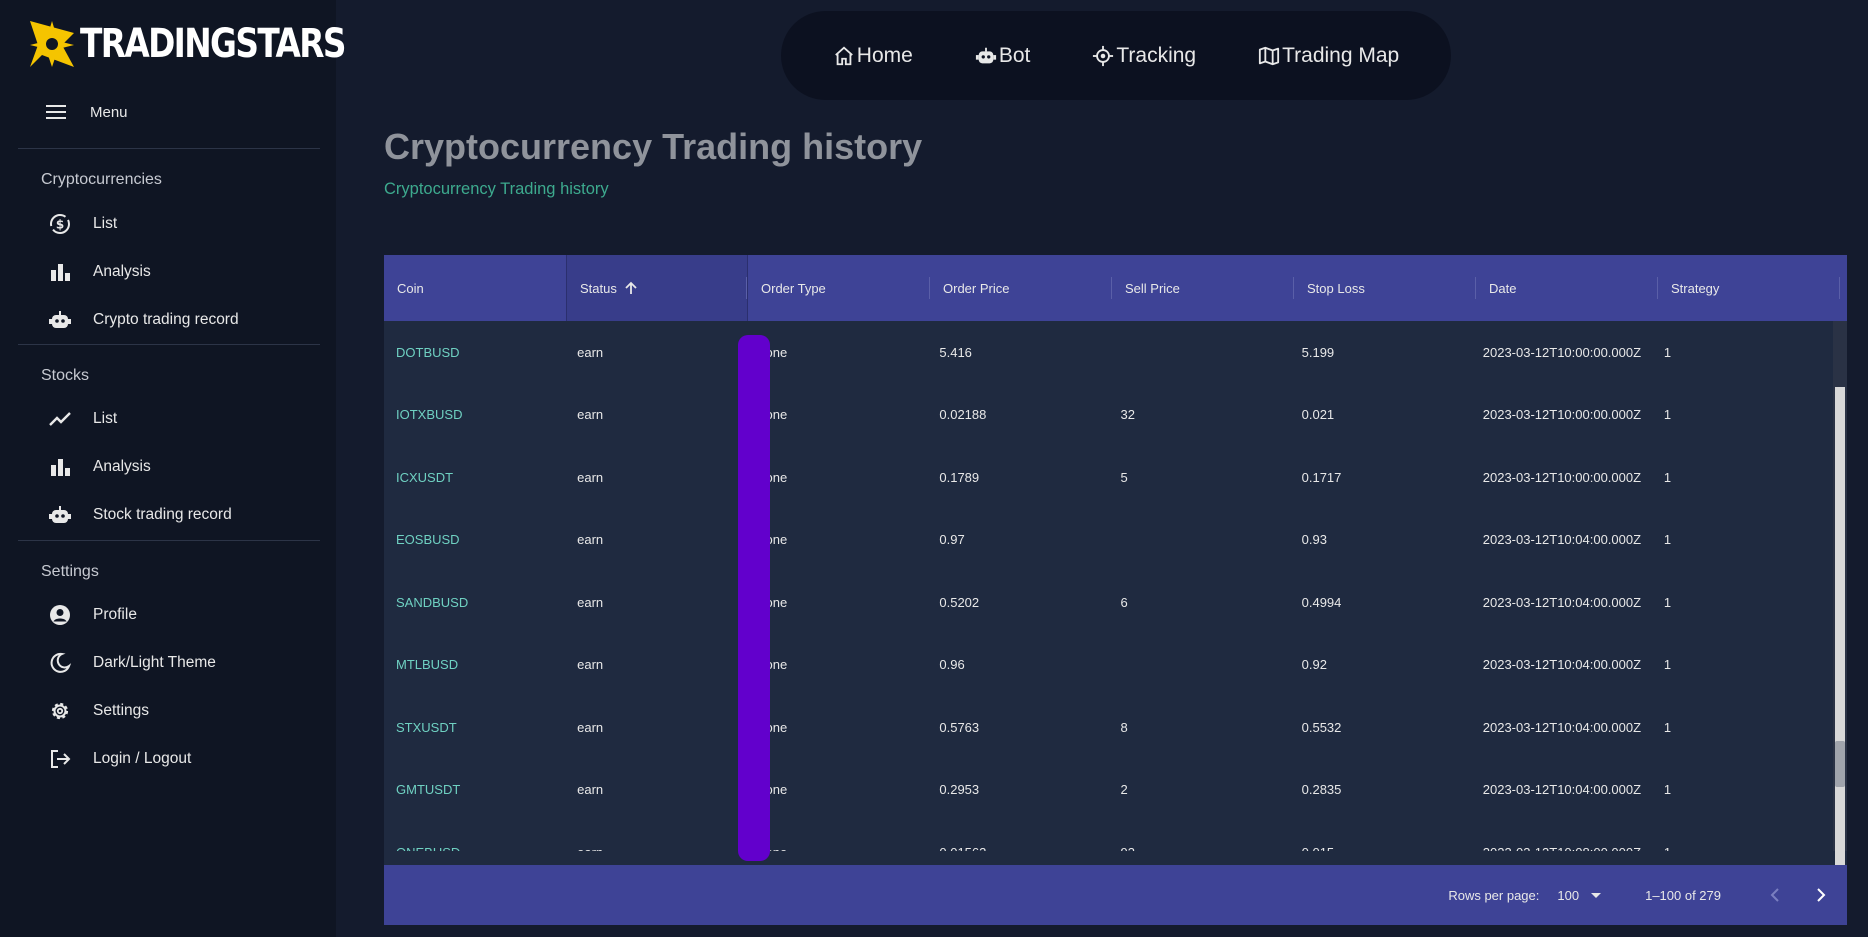  What do you see at coordinates (98, 711) in the screenshot?
I see `sidebar-item-settings: Settings` at bounding box center [98, 711].